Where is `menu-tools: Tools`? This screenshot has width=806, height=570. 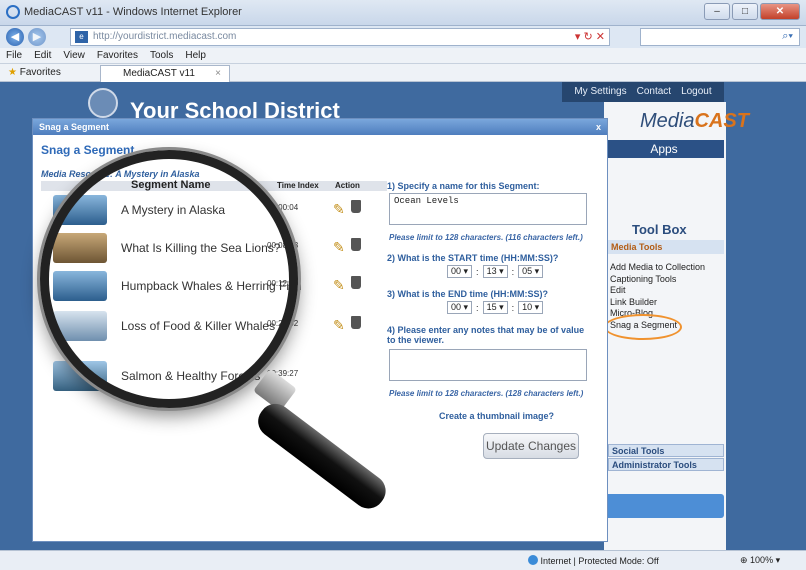
menu-tools: Tools is located at coordinates (161, 55).